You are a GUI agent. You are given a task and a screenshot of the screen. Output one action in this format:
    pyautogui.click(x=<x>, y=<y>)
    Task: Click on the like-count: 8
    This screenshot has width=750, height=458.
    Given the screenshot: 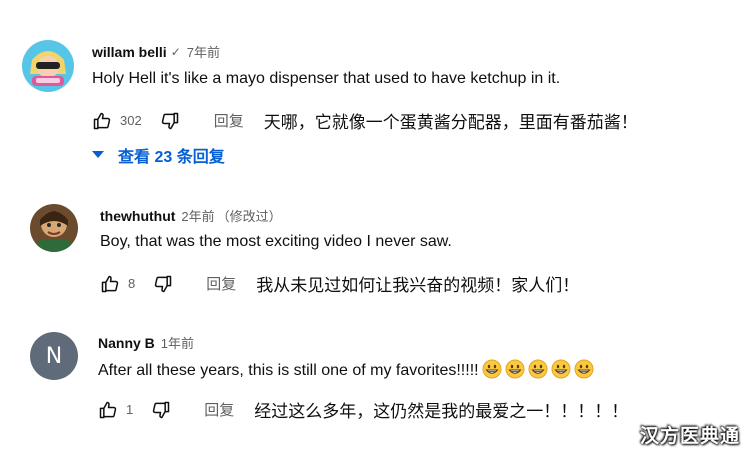 What is the action you would take?
    pyautogui.click(x=132, y=283)
    